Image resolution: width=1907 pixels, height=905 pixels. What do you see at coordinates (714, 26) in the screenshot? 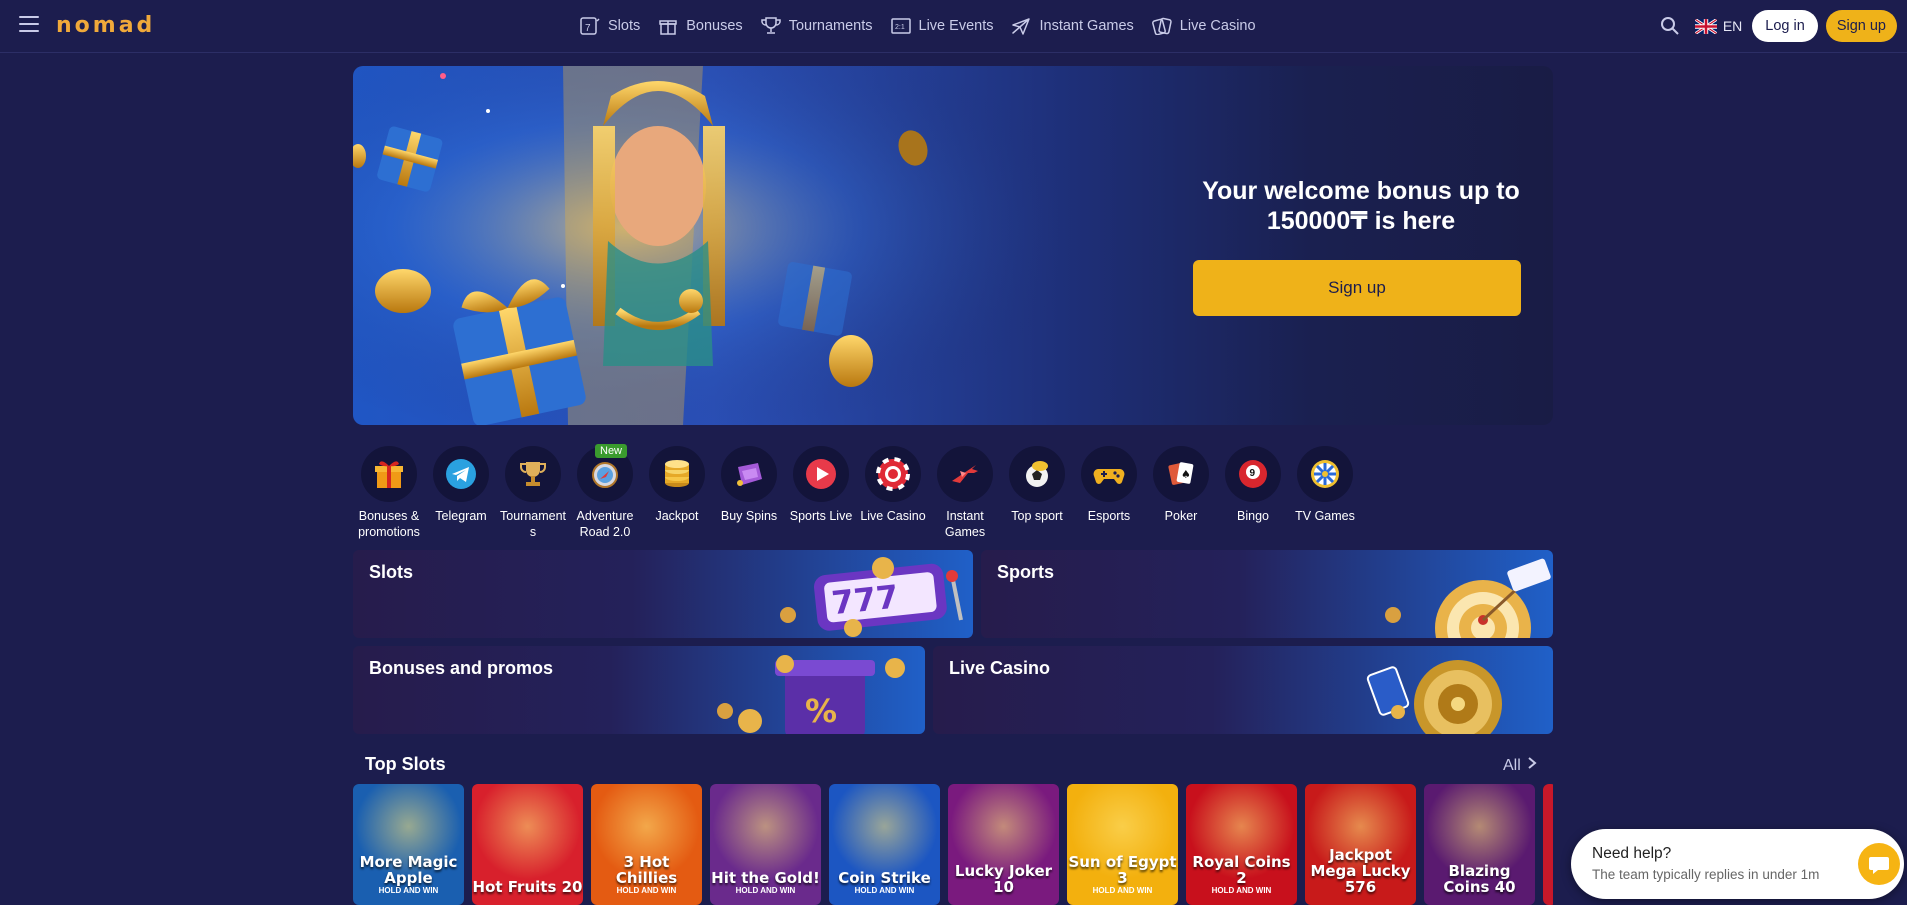
I see `nav-label: Bonuses` at bounding box center [714, 26].